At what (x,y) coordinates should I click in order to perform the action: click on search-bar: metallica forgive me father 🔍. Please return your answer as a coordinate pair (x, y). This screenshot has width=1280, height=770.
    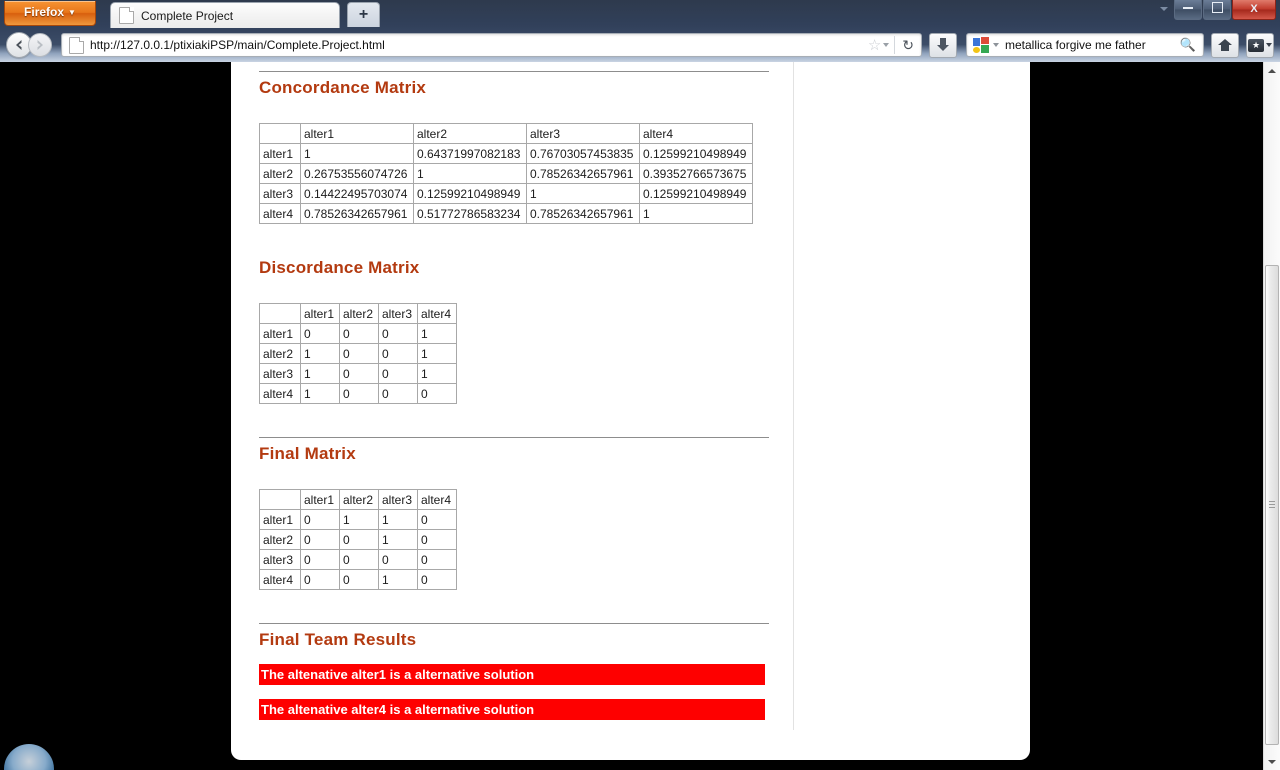
    Looking at the image, I should click on (1085, 45).